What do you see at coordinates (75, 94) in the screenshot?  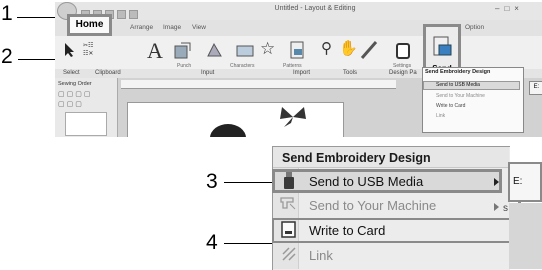 I see `sewing-order-tools: ▢▢▢▢` at bounding box center [75, 94].